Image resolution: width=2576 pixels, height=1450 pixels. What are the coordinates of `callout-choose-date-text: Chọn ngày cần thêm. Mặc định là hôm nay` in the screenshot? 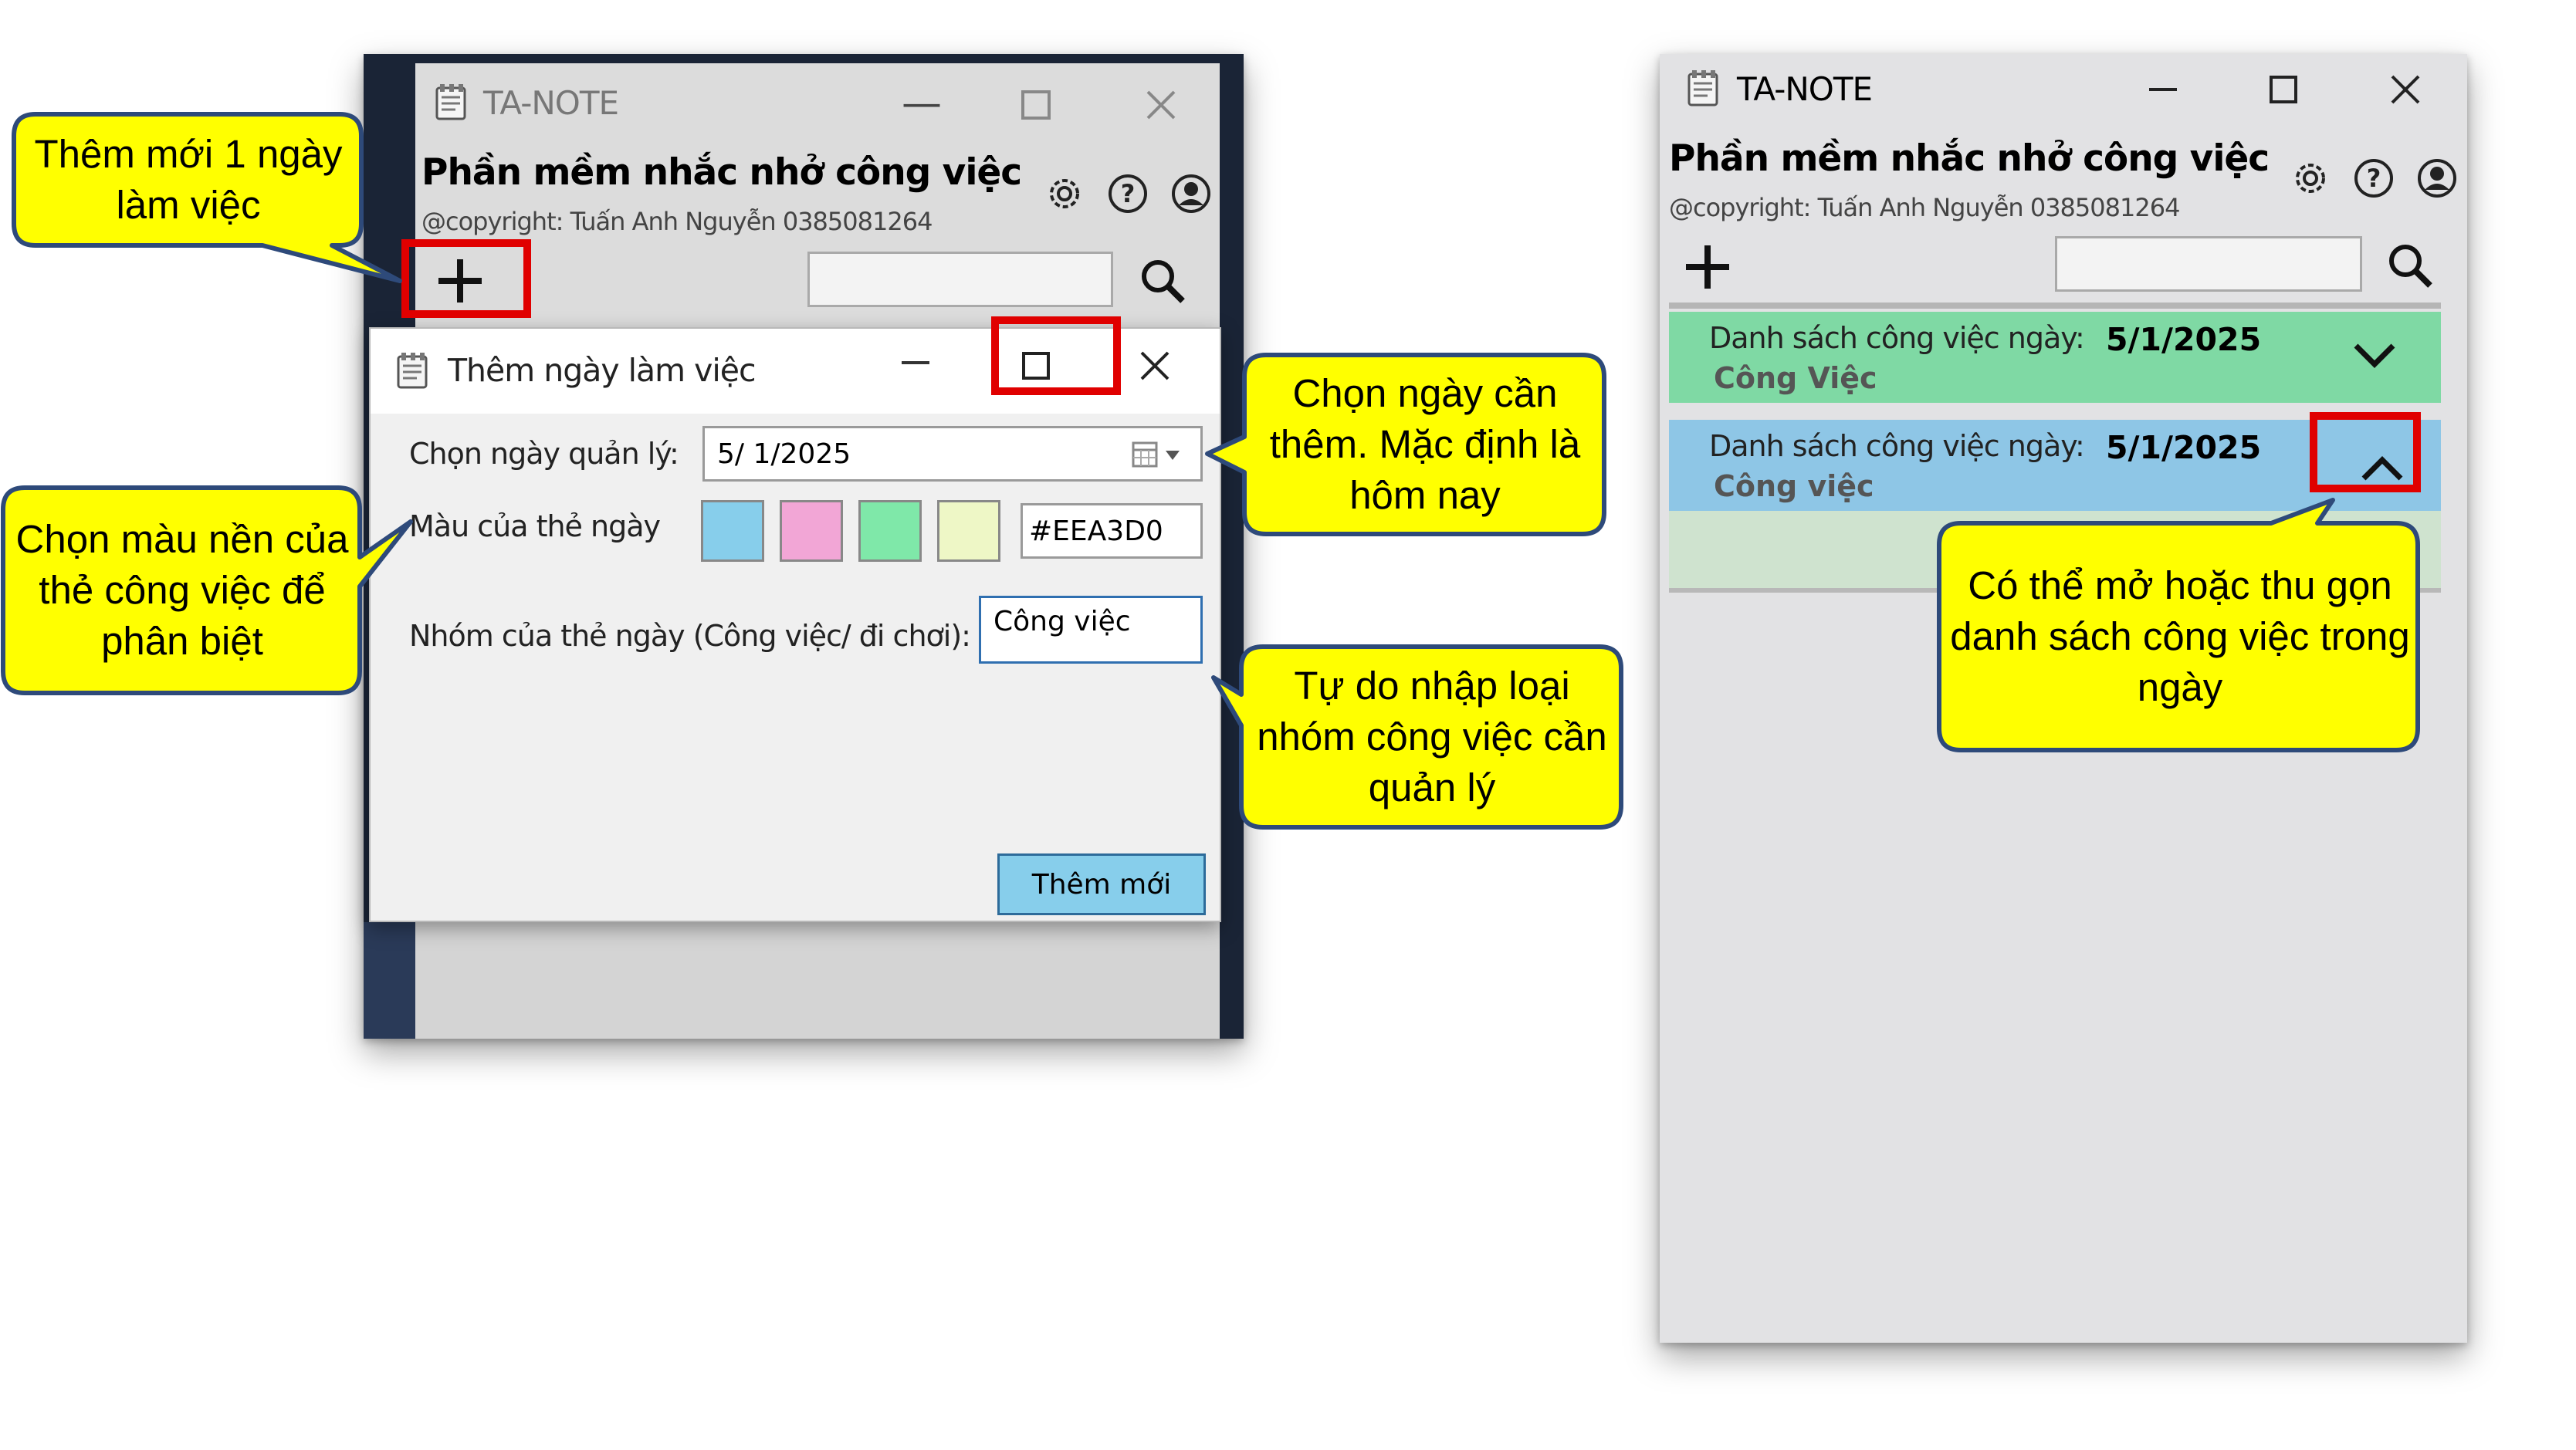 It's located at (1425, 444).